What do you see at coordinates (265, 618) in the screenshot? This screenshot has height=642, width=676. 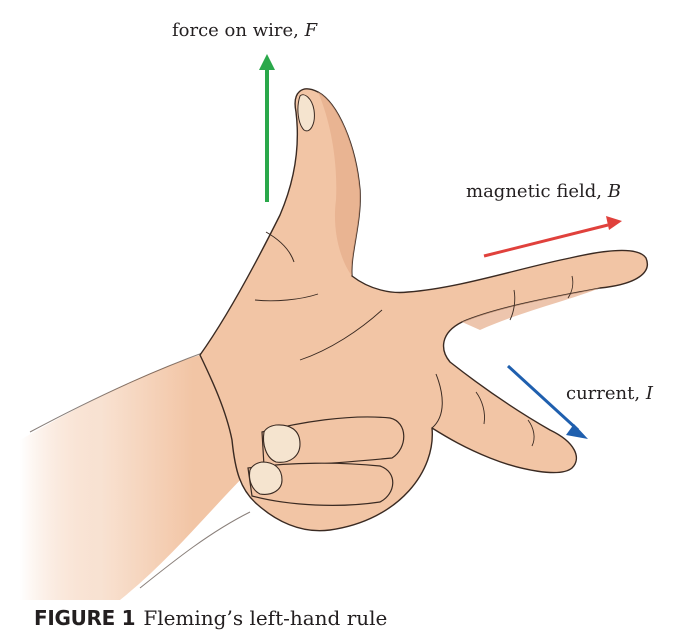 I see `figure-title: Fleming’s left-hand rule` at bounding box center [265, 618].